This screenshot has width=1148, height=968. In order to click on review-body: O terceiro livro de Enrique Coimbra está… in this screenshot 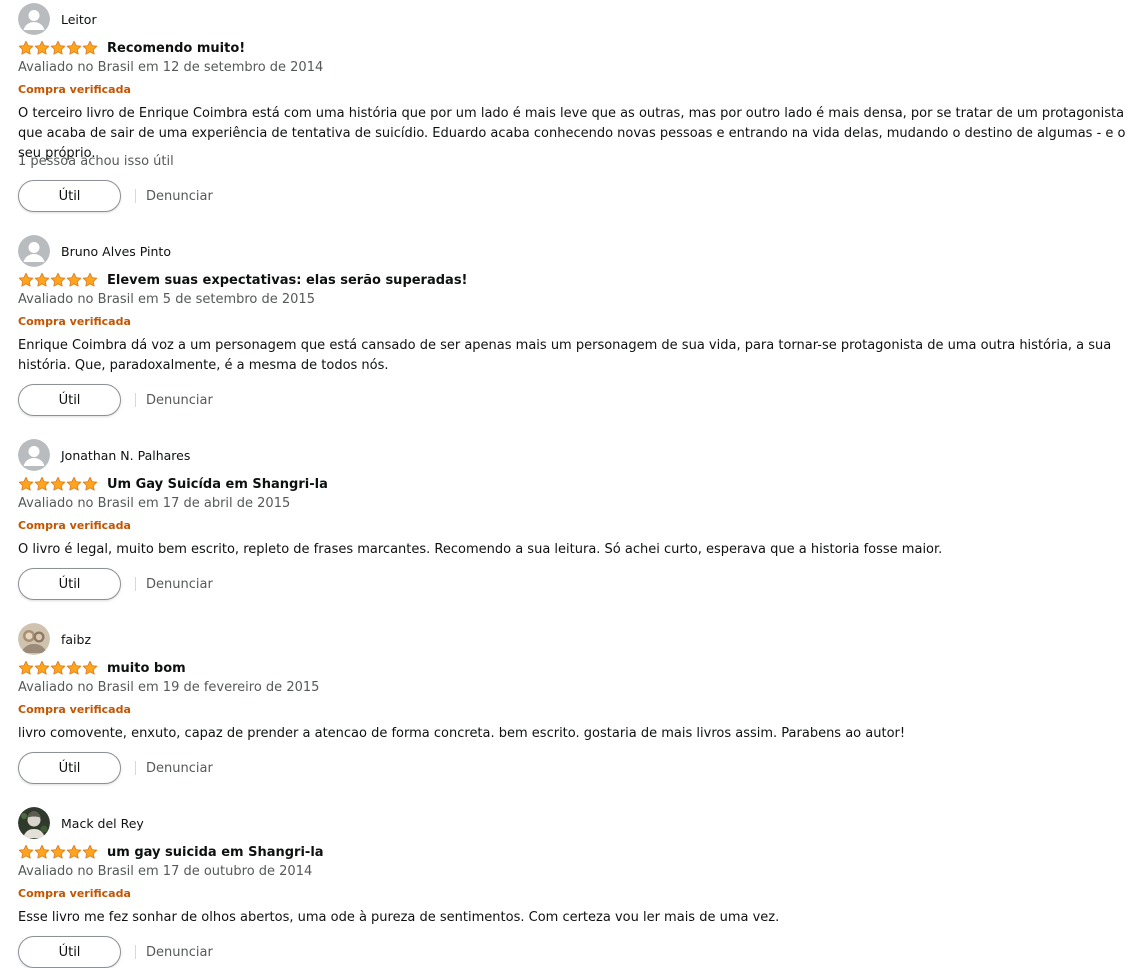, I will do `click(572, 133)`.